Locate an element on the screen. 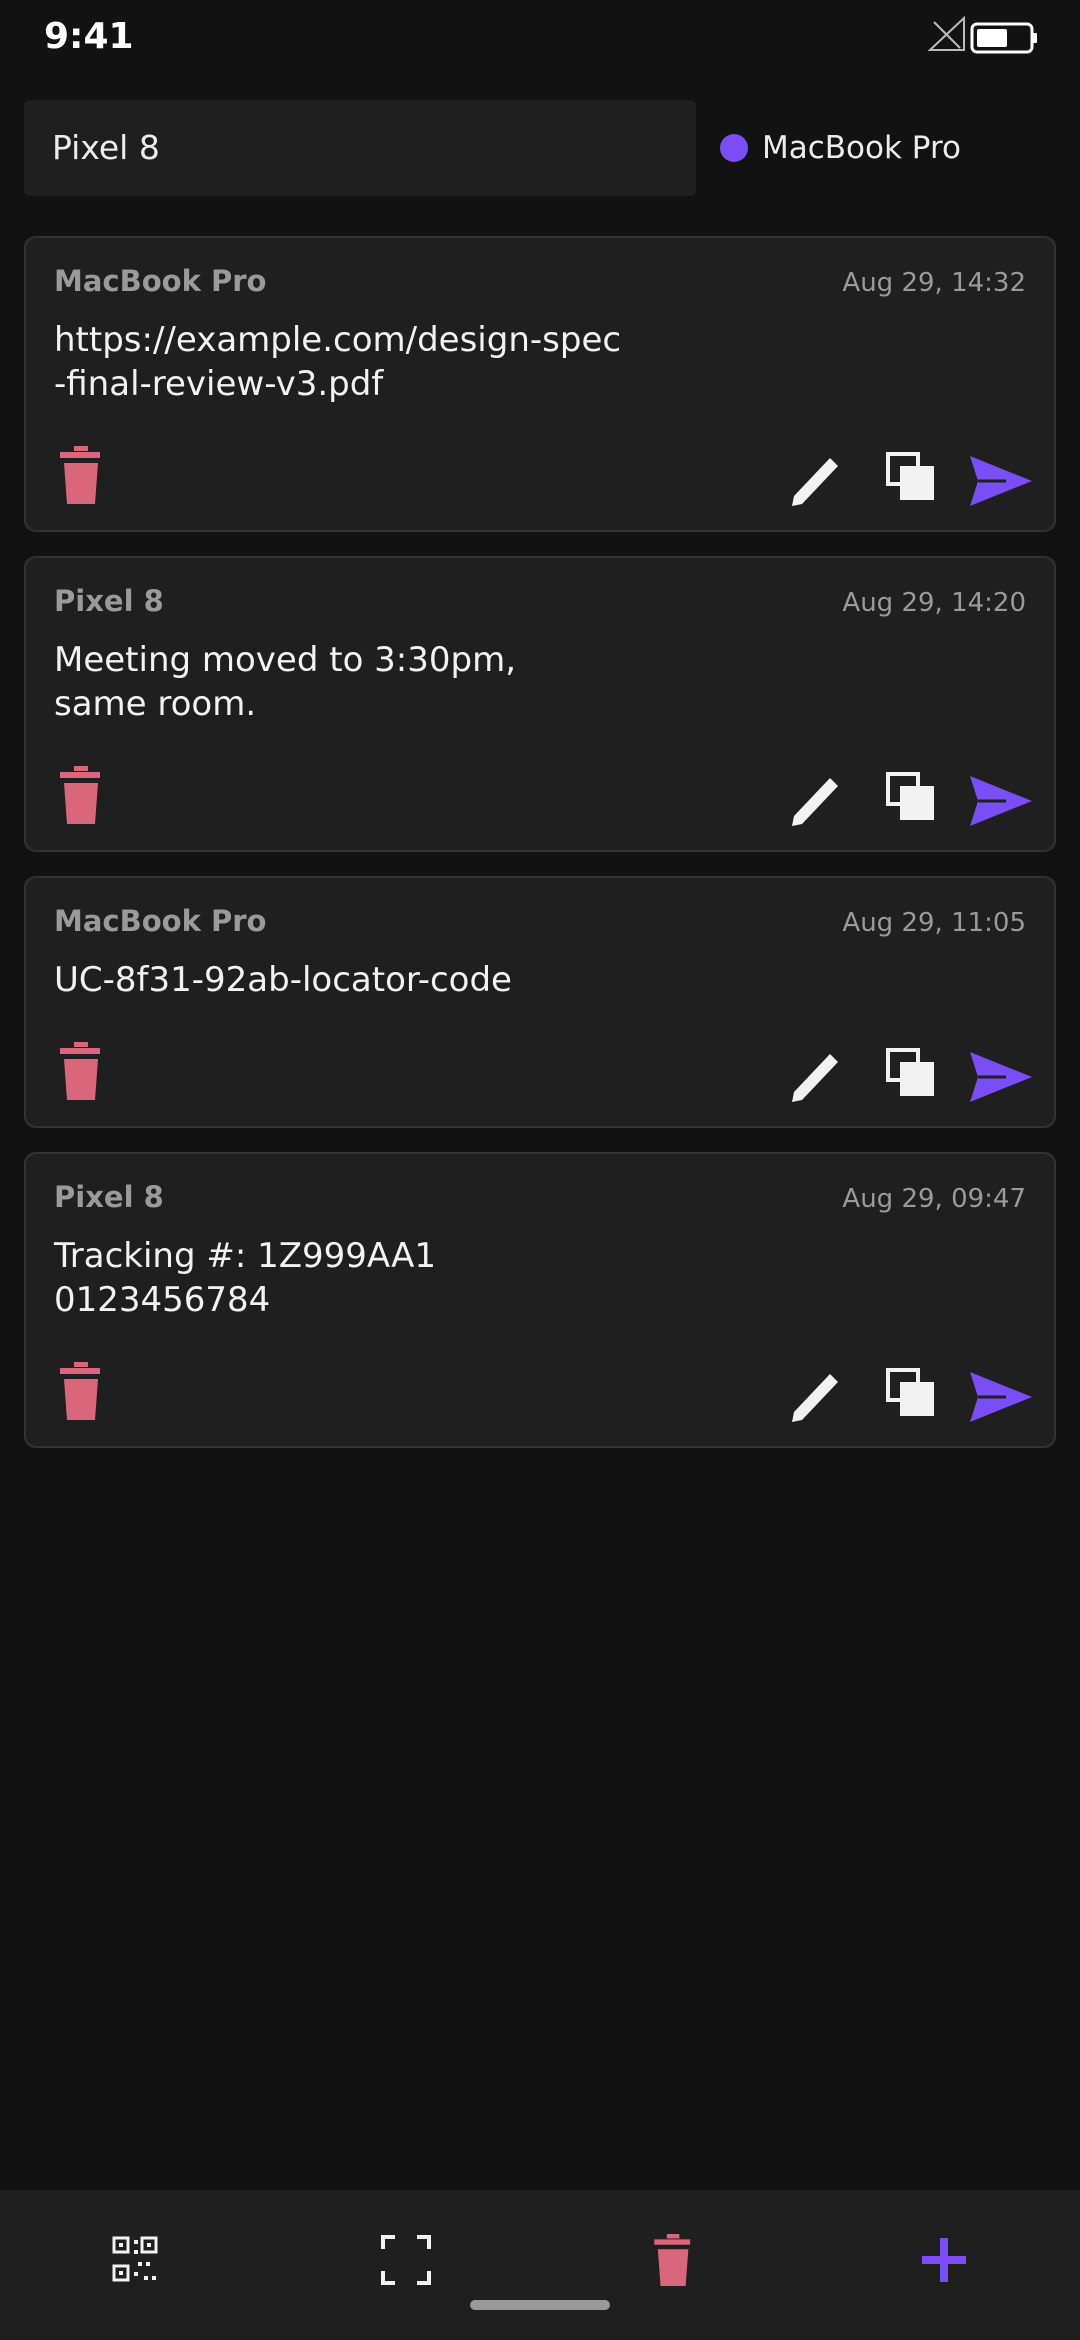 Image resolution: width=1080 pixels, height=2340 pixels. clip-timestamp: Aug 29, 14:20 is located at coordinates (934, 603).